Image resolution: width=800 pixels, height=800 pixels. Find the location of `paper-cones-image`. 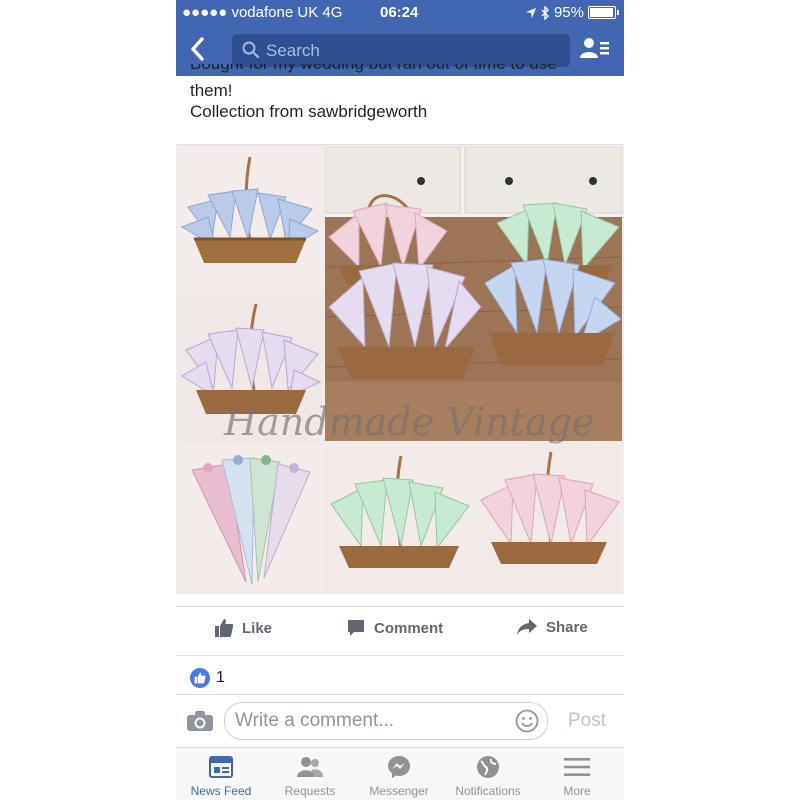

paper-cones-image is located at coordinates (251, 520).